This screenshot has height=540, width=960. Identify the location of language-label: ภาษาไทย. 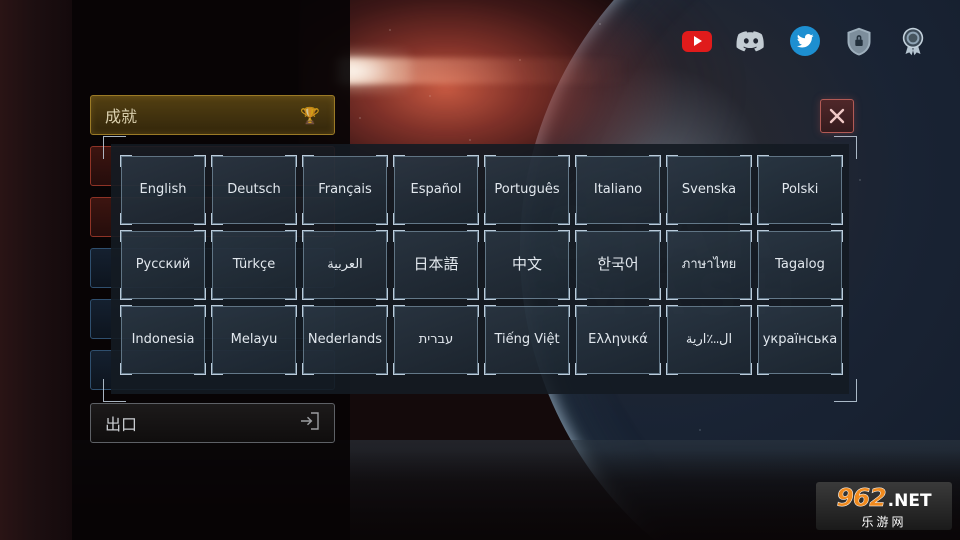
(709, 264).